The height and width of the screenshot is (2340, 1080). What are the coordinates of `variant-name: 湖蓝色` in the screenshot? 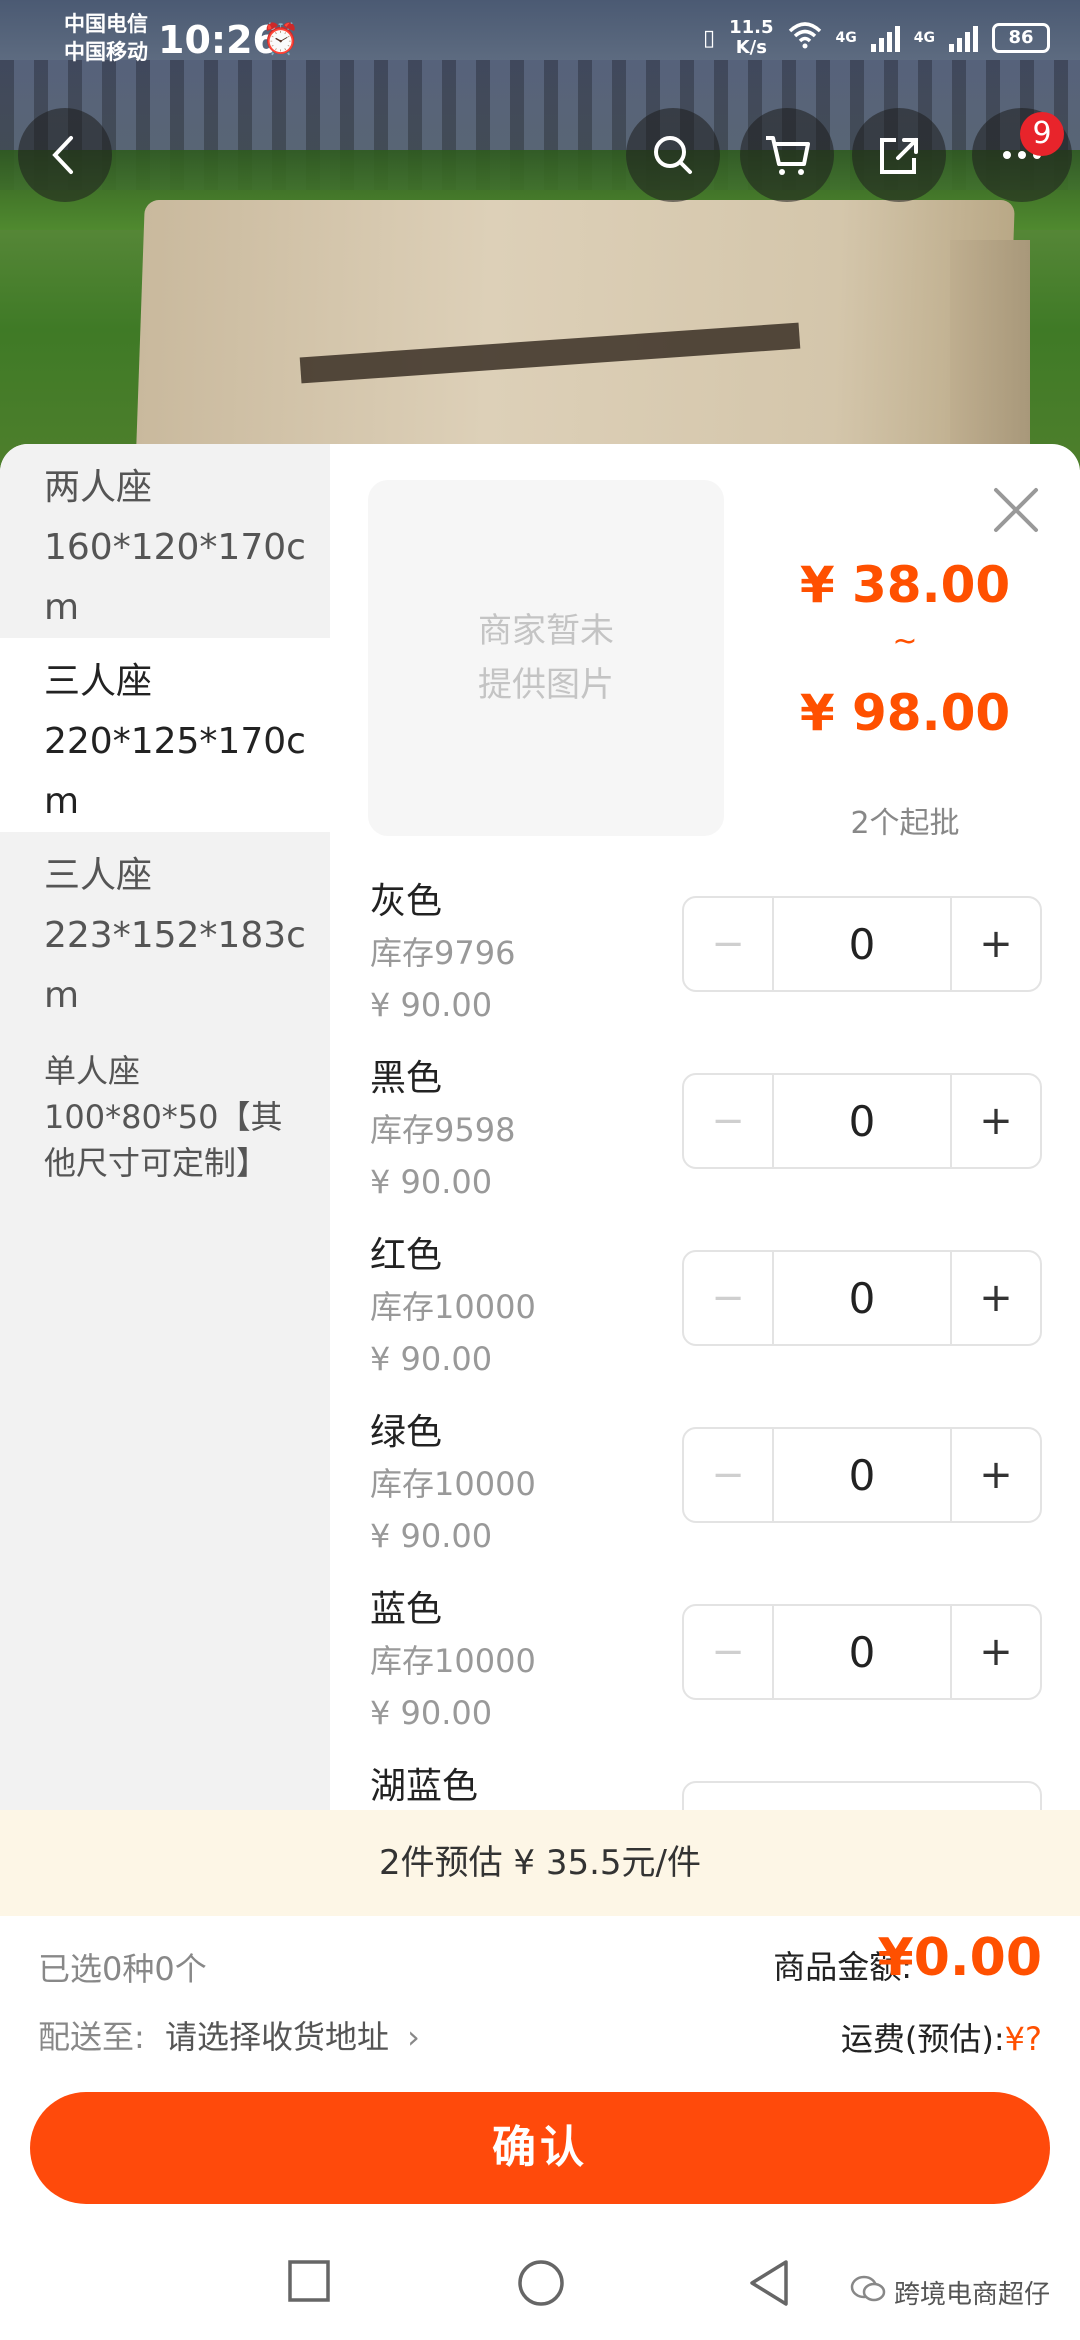 It's located at (424, 1786).